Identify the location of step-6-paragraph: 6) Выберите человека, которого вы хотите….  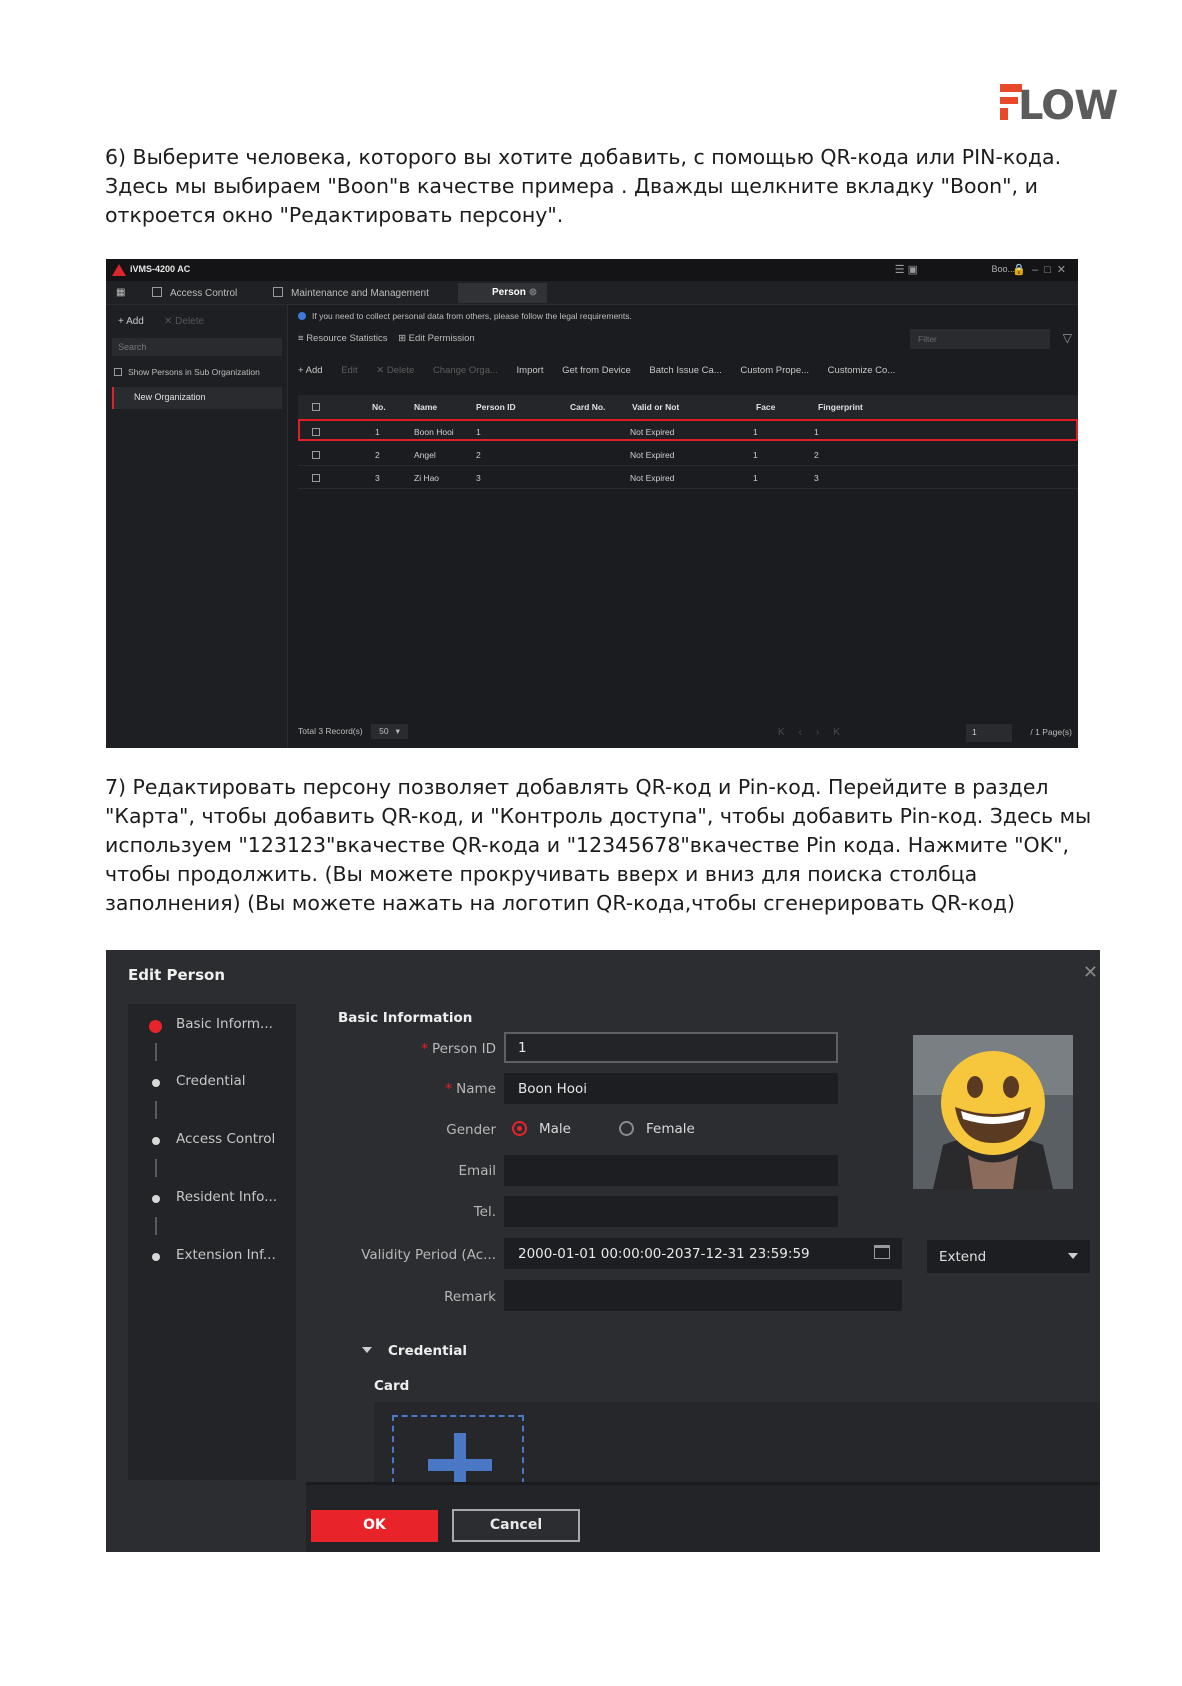
(583, 186).